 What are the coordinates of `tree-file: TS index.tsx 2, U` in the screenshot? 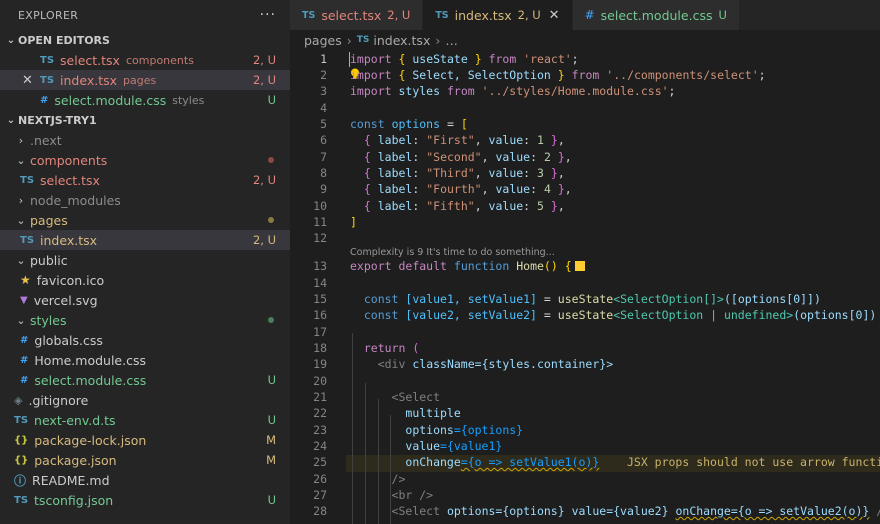 It's located at (145, 240).